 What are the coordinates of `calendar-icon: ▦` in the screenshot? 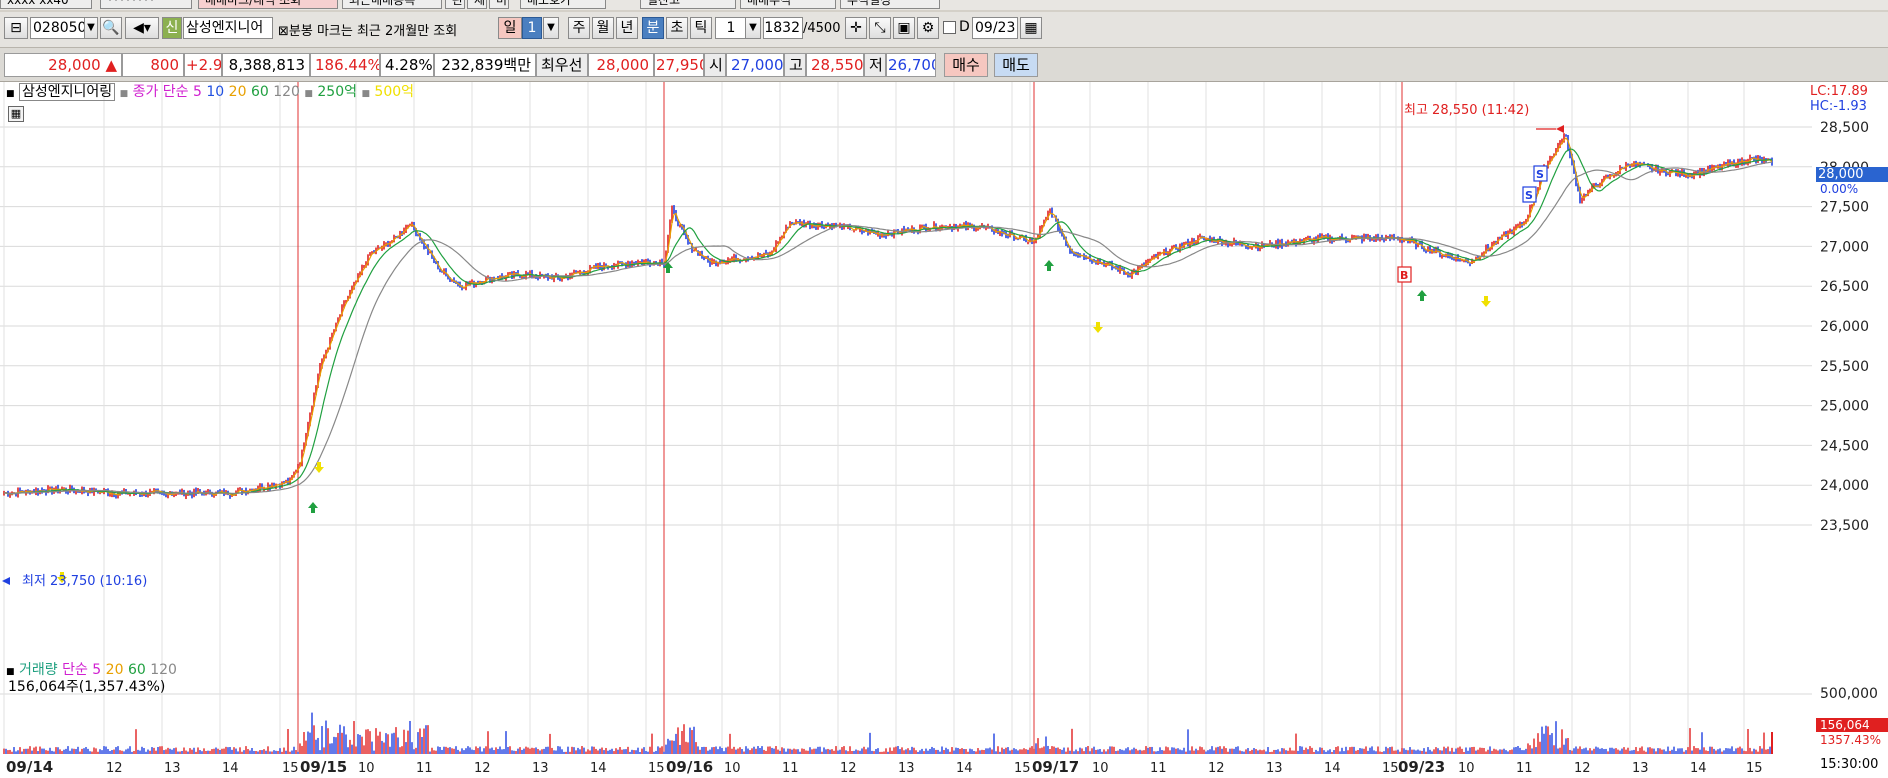 It's located at (1031, 28).